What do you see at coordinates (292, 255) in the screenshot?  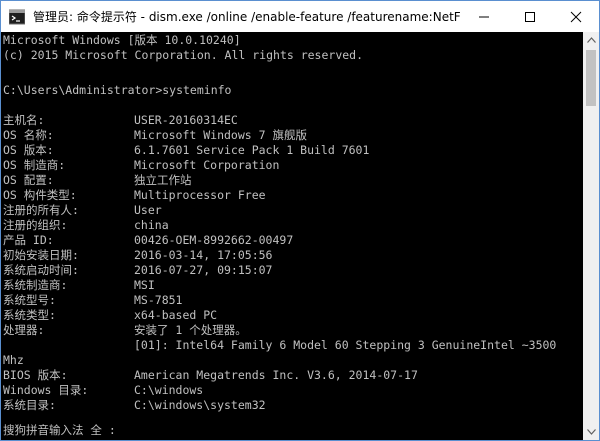 I see `info-row: 初始安装日期: 2016-03-14, 17:05:56` at bounding box center [292, 255].